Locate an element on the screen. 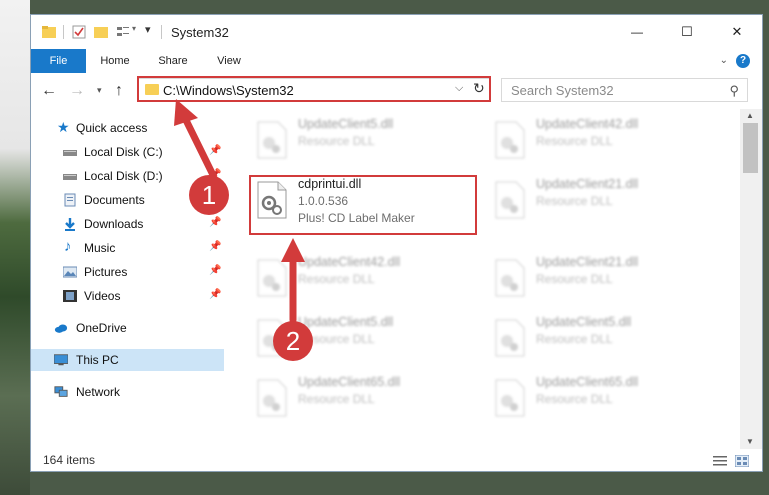 The height and width of the screenshot is (495, 769). sidebar-item-pictures: Pictures 📌 is located at coordinates (127, 272).